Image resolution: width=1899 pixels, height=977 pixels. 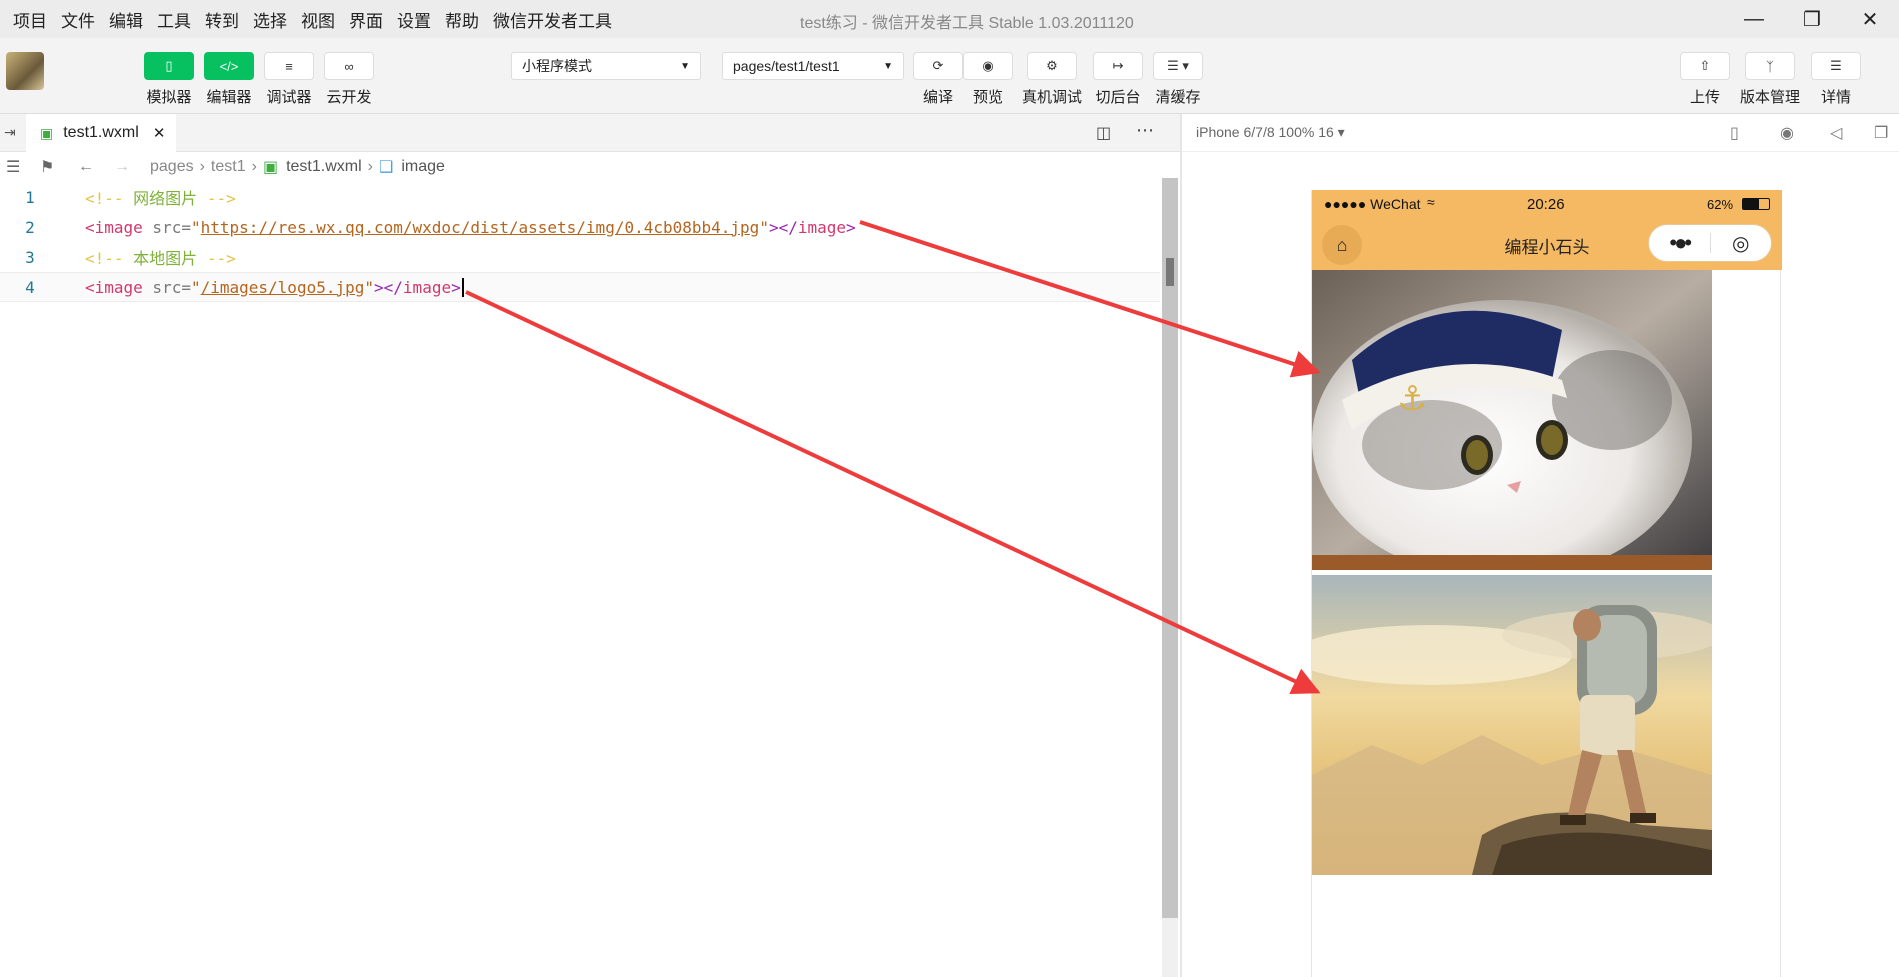 What do you see at coordinates (1512, 420) in the screenshot?
I see `remote-image: ⚓` at bounding box center [1512, 420].